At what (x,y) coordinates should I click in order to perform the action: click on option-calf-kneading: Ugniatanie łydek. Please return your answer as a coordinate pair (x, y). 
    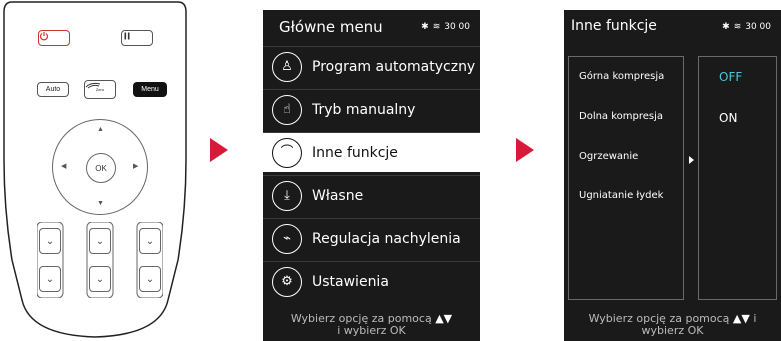
    Looking at the image, I should click on (621, 195).